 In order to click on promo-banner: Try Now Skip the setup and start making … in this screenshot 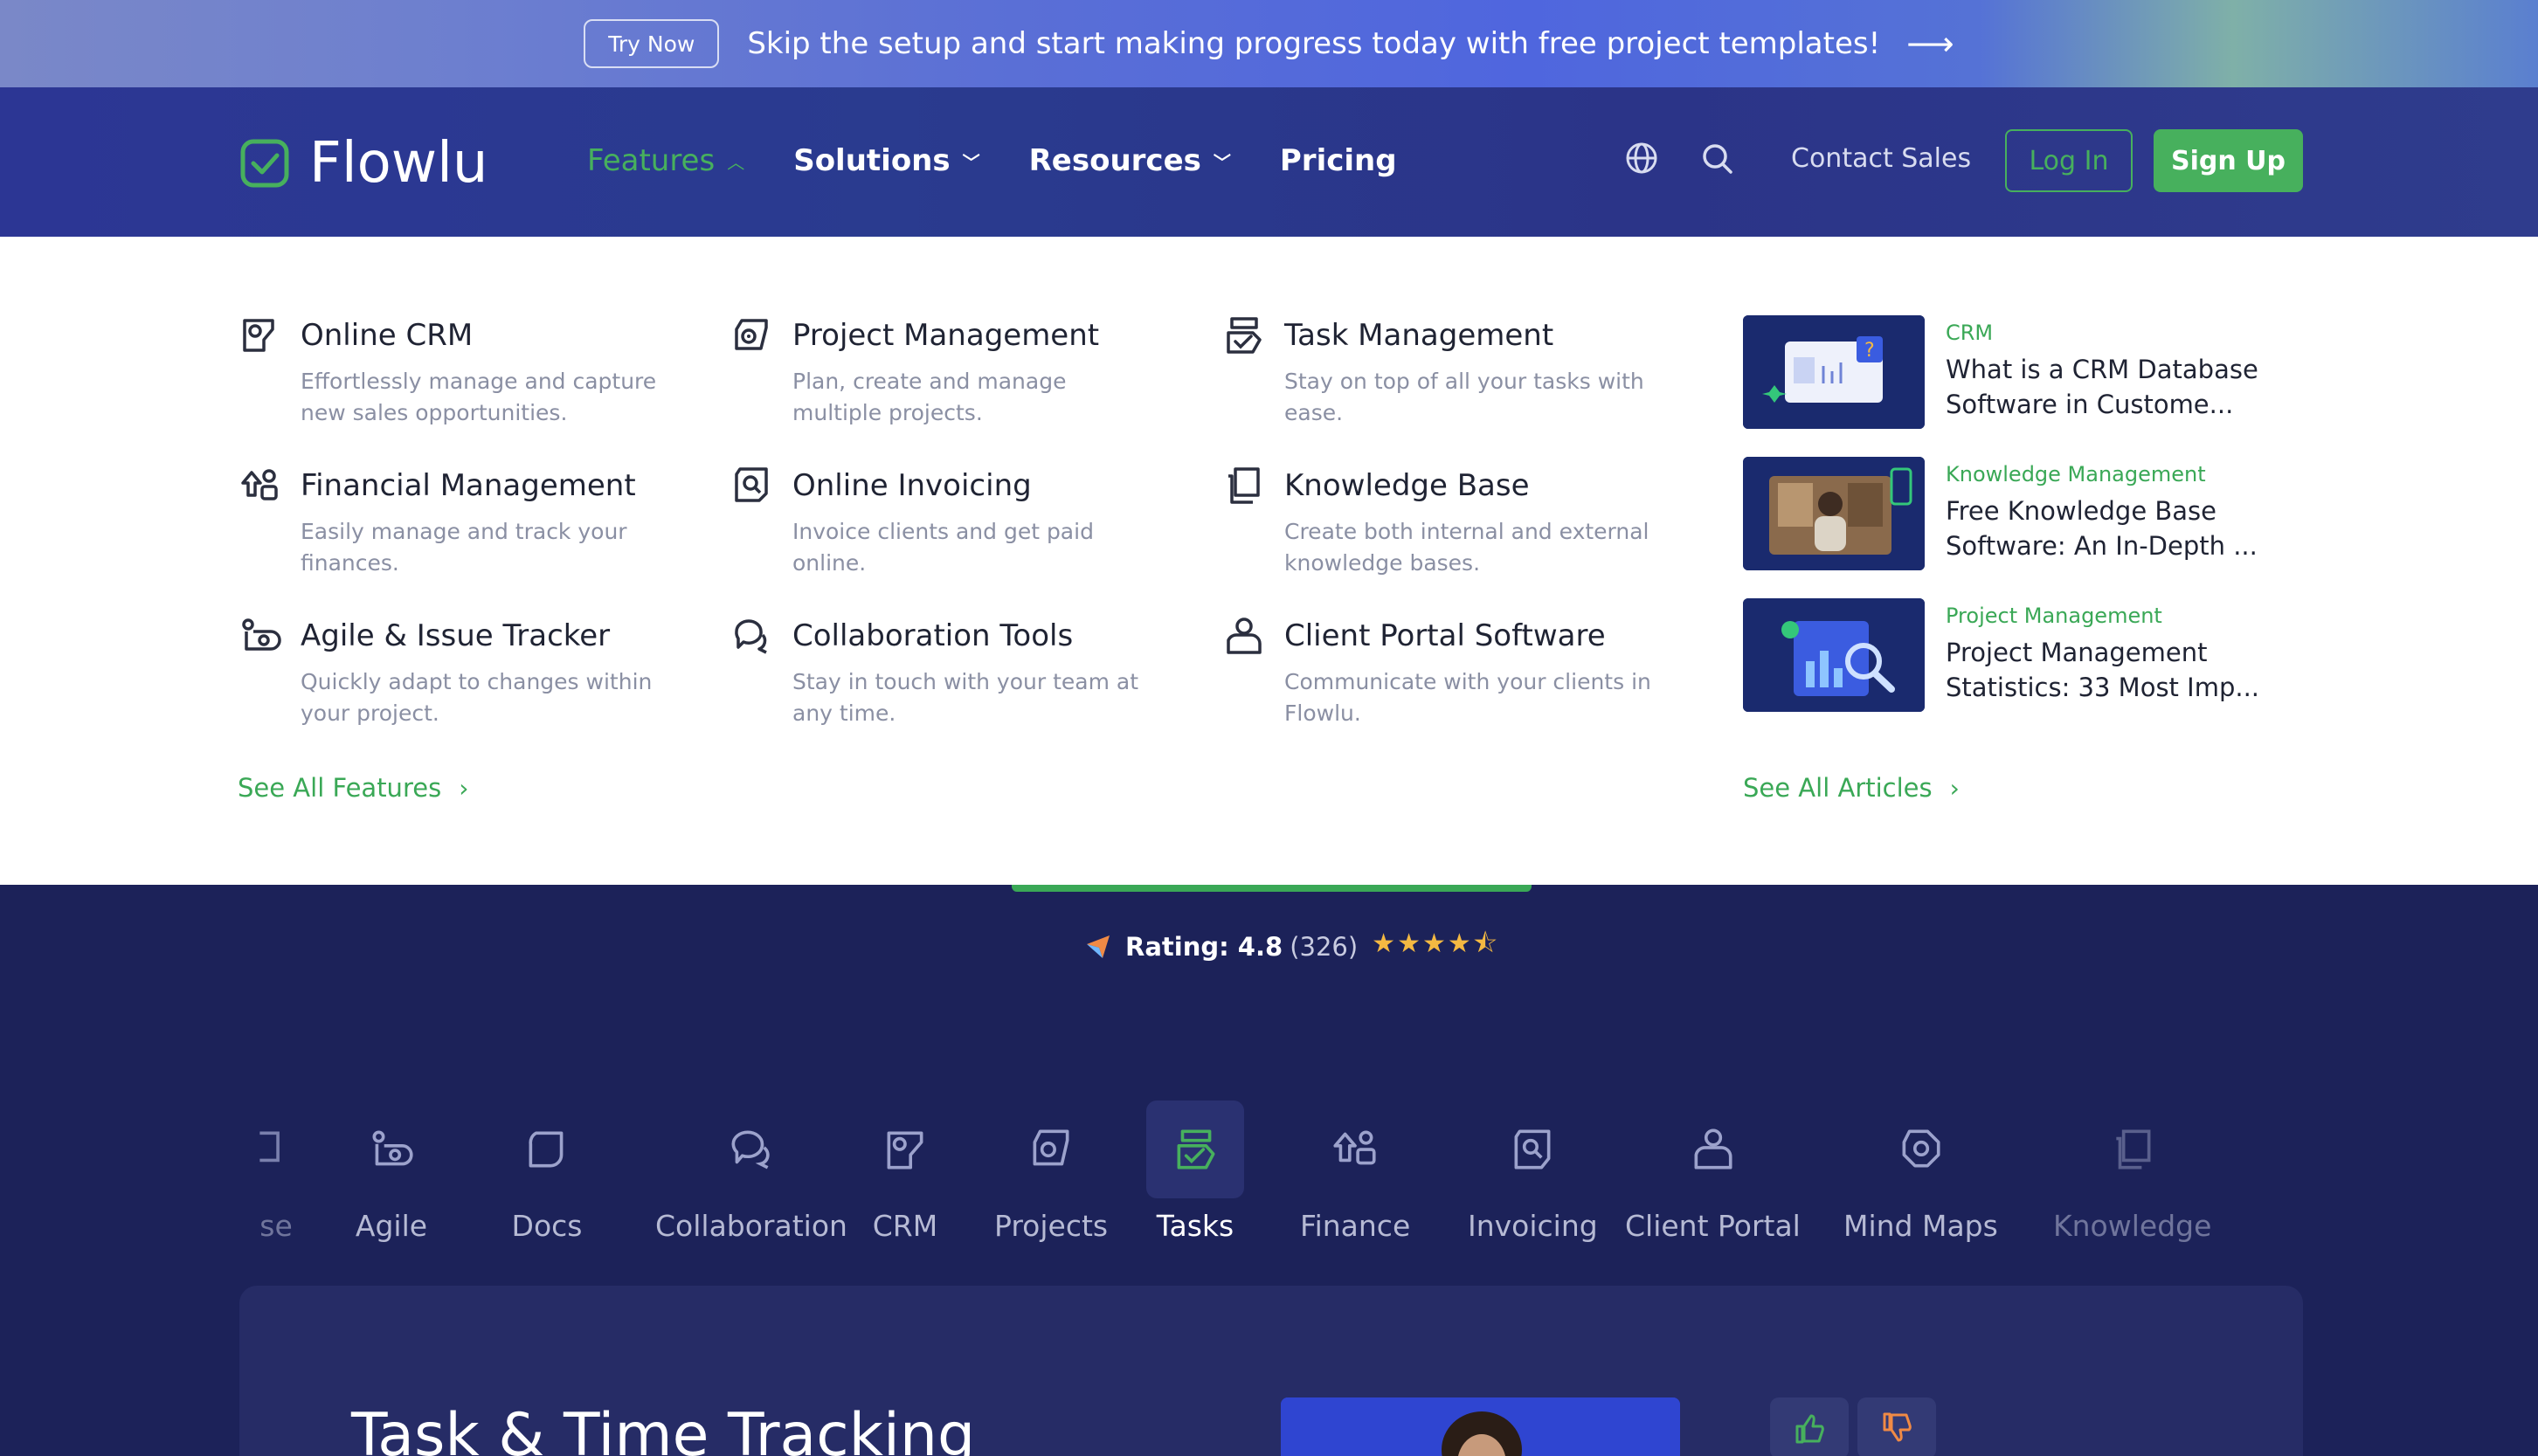, I will do `click(1269, 43)`.